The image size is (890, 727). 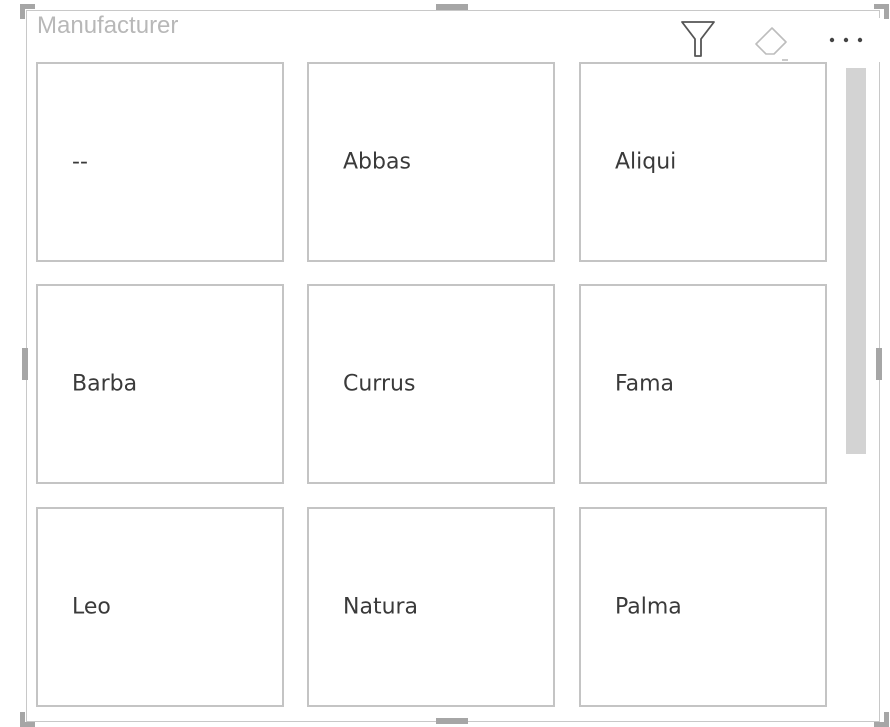 I want to click on vertical-scrollbar, so click(x=856, y=388).